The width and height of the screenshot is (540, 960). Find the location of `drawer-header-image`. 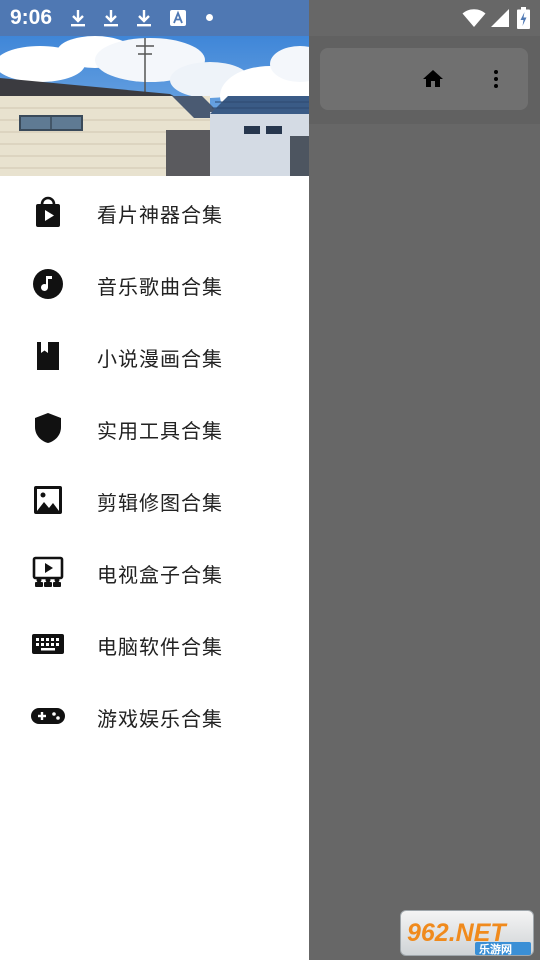

drawer-header-image is located at coordinates (154, 106).